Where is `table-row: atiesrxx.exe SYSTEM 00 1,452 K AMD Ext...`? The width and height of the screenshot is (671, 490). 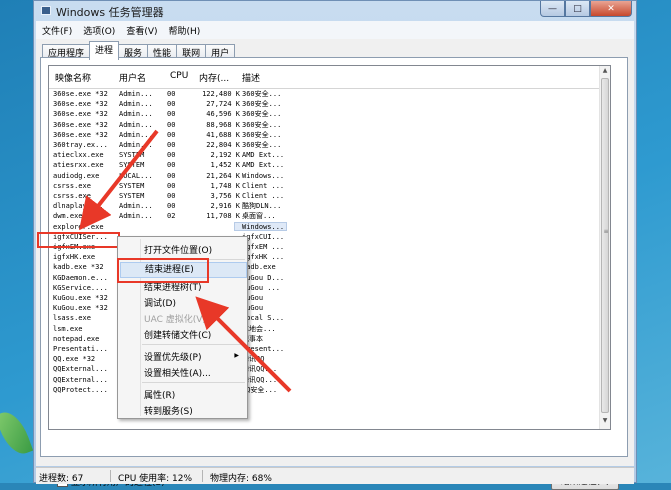 table-row: atiesrxx.exe SYSTEM 00 1,452 K AMD Ext... is located at coordinates (169, 165).